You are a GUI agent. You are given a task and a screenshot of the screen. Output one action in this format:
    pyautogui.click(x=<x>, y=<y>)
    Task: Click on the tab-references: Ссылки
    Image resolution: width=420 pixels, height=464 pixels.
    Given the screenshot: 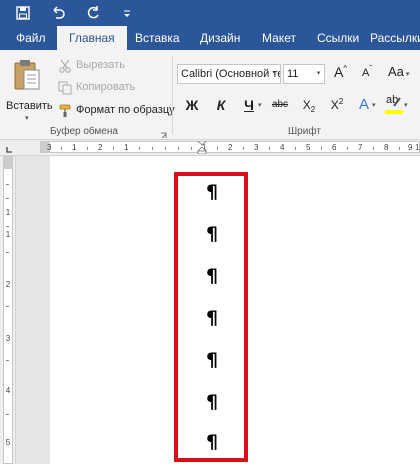 What is the action you would take?
    pyautogui.click(x=338, y=38)
    